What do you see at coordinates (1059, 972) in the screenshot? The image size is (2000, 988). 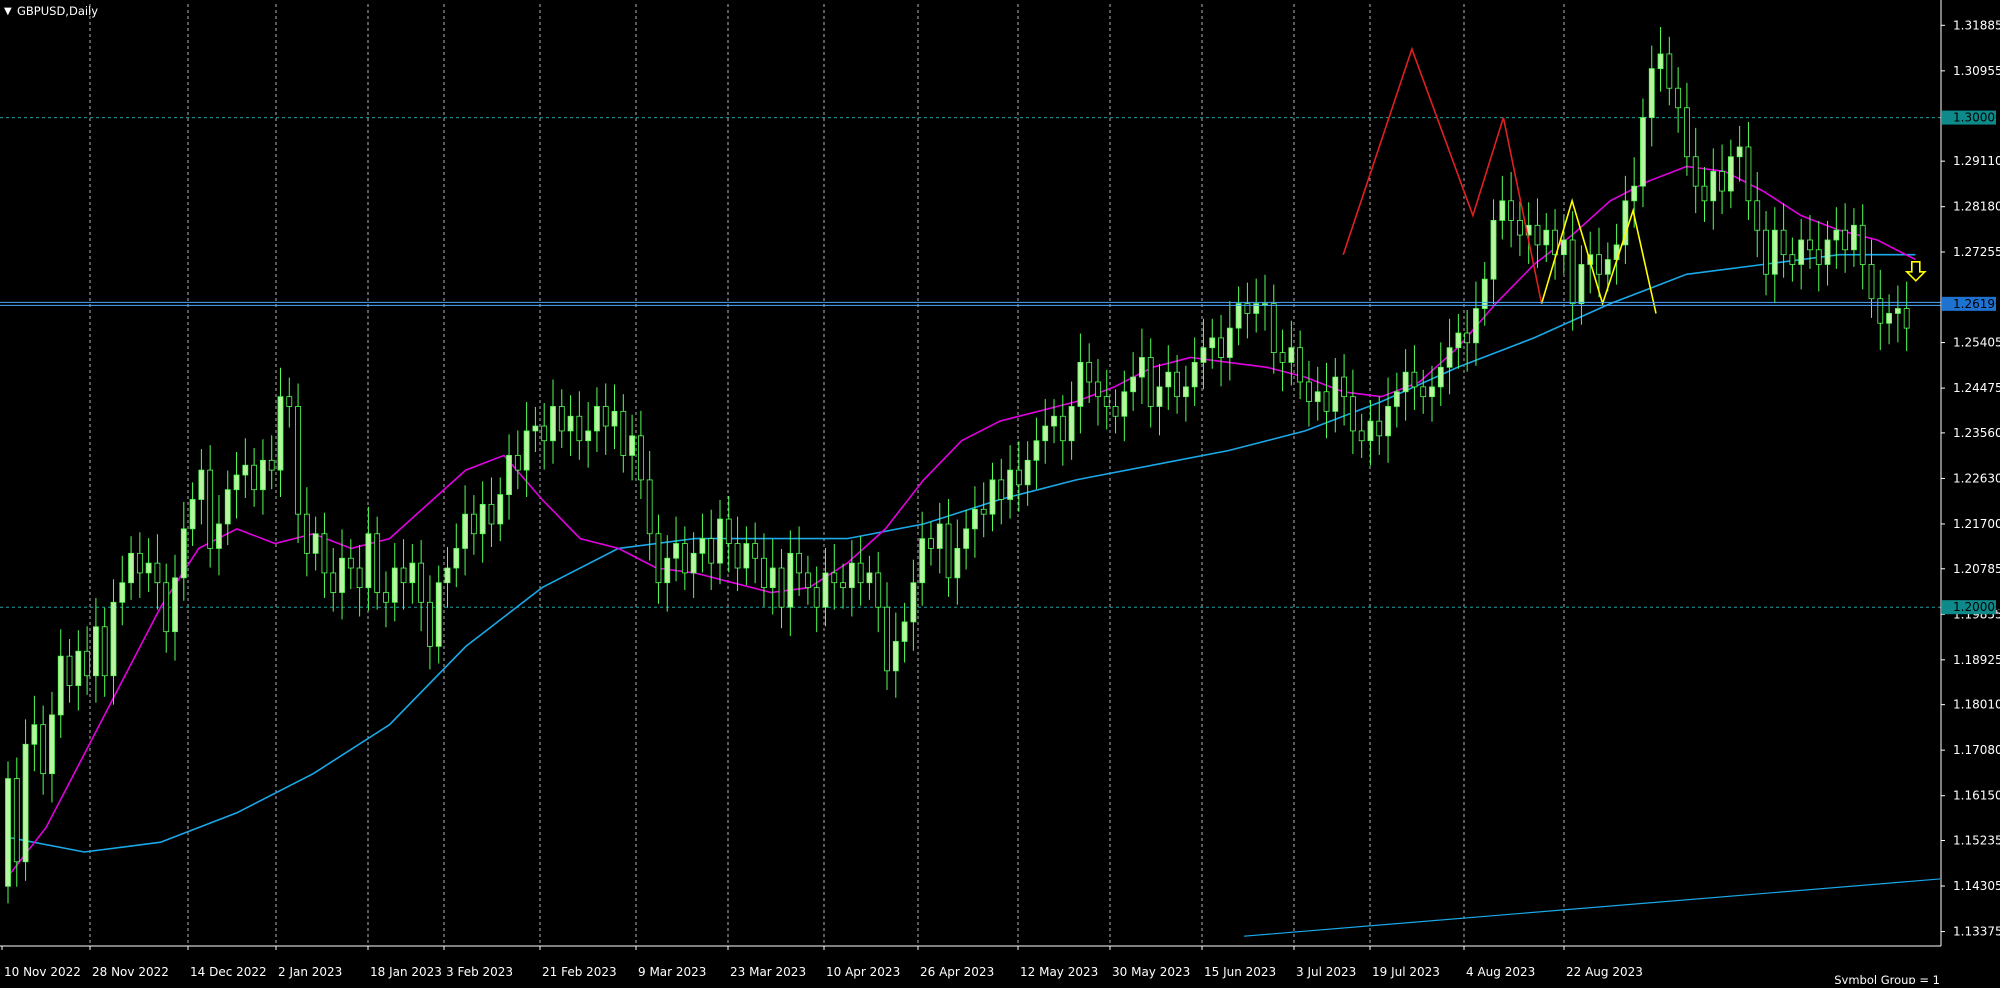 I see `time-tick-label: 12 May 2023` at bounding box center [1059, 972].